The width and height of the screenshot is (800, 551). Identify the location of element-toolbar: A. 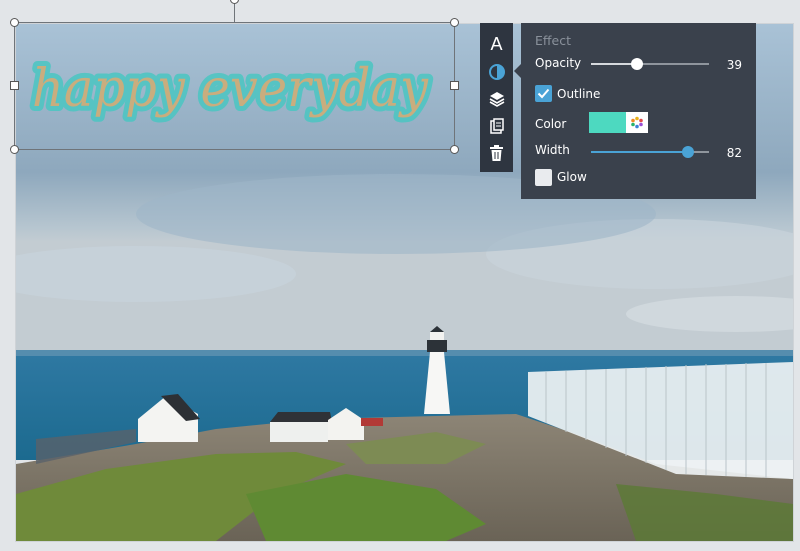
(496, 97).